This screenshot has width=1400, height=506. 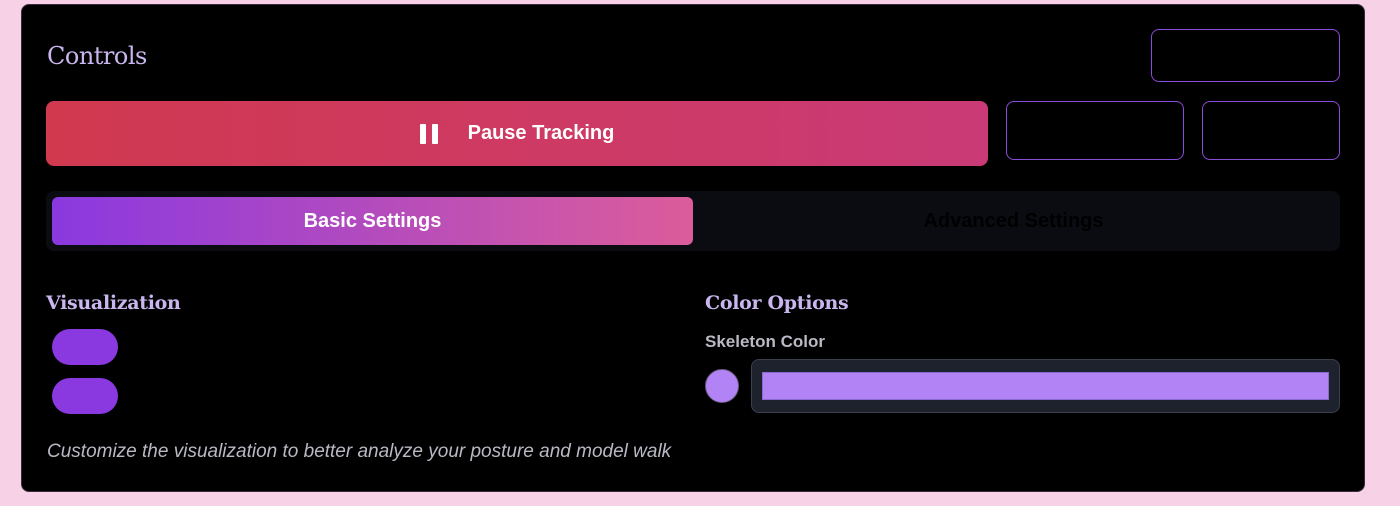 What do you see at coordinates (428, 133) in the screenshot?
I see `pause-icon` at bounding box center [428, 133].